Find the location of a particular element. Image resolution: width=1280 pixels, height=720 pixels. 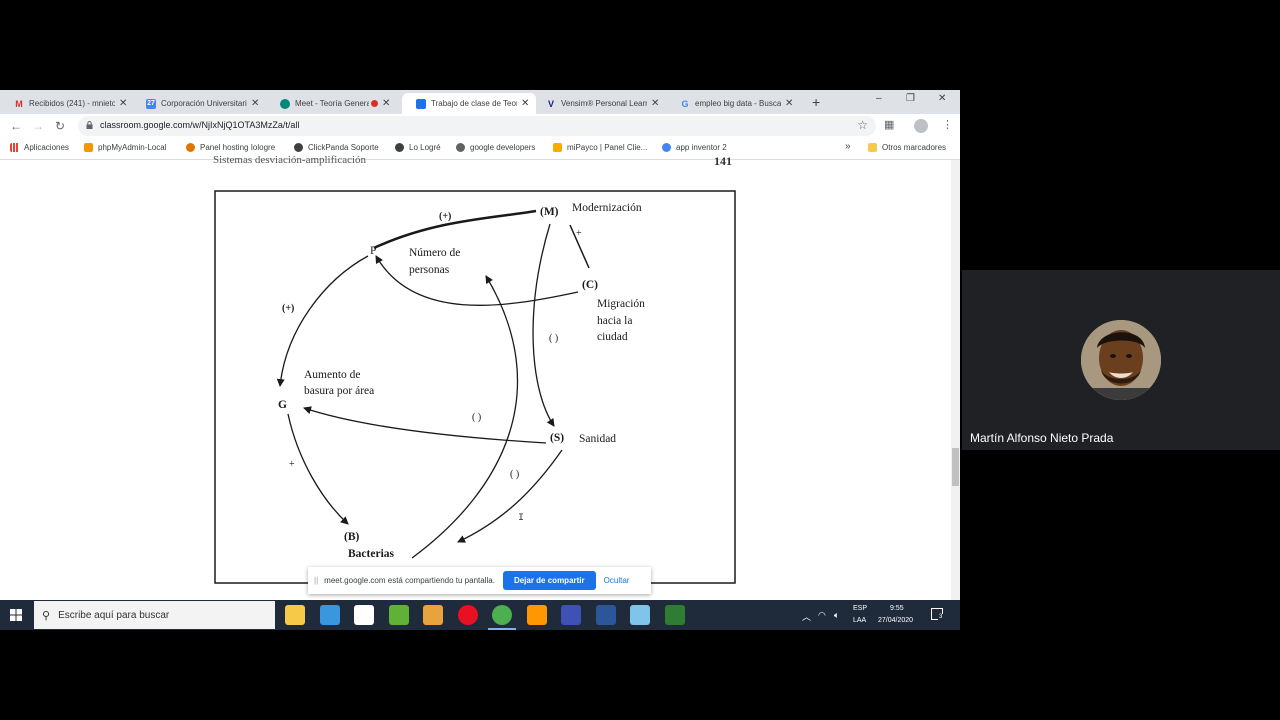

node-s: (S) is located at coordinates (557, 438).